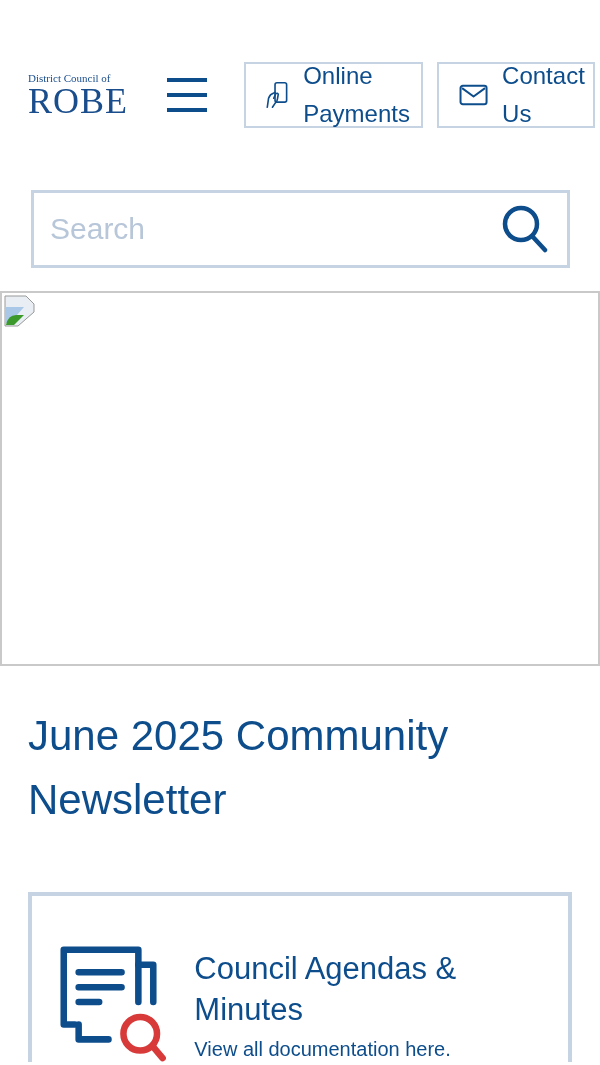 This screenshot has width=600, height=1065. Describe the element at coordinates (300, 229) in the screenshot. I see `search-field: Search` at that location.